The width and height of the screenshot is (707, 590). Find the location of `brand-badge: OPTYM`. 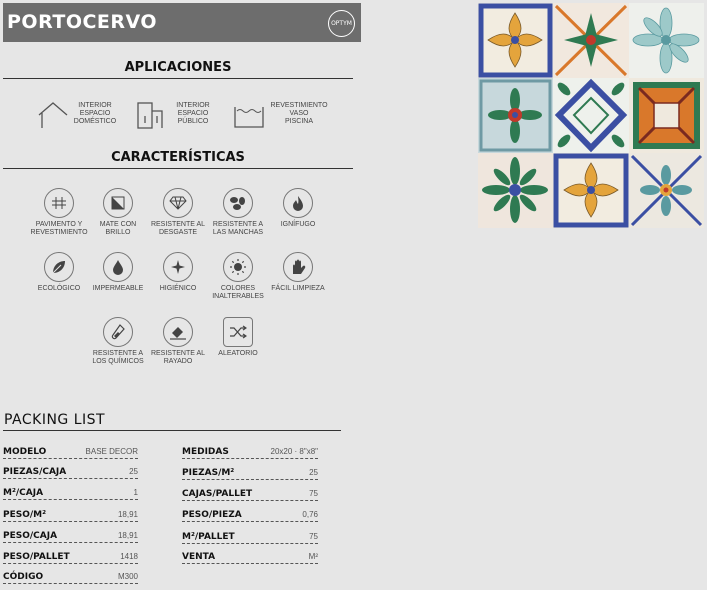

brand-badge: OPTYM is located at coordinates (341, 23).